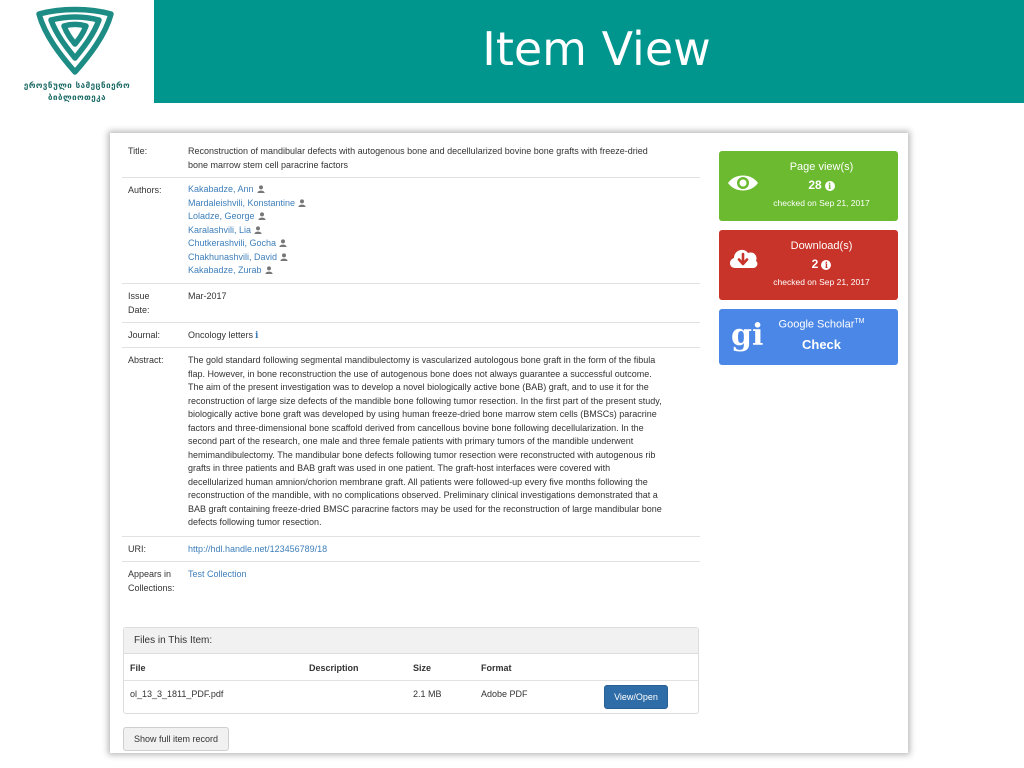 This screenshot has height=768, width=1024. I want to click on files-panel-heading: Files in This Item:, so click(411, 641).